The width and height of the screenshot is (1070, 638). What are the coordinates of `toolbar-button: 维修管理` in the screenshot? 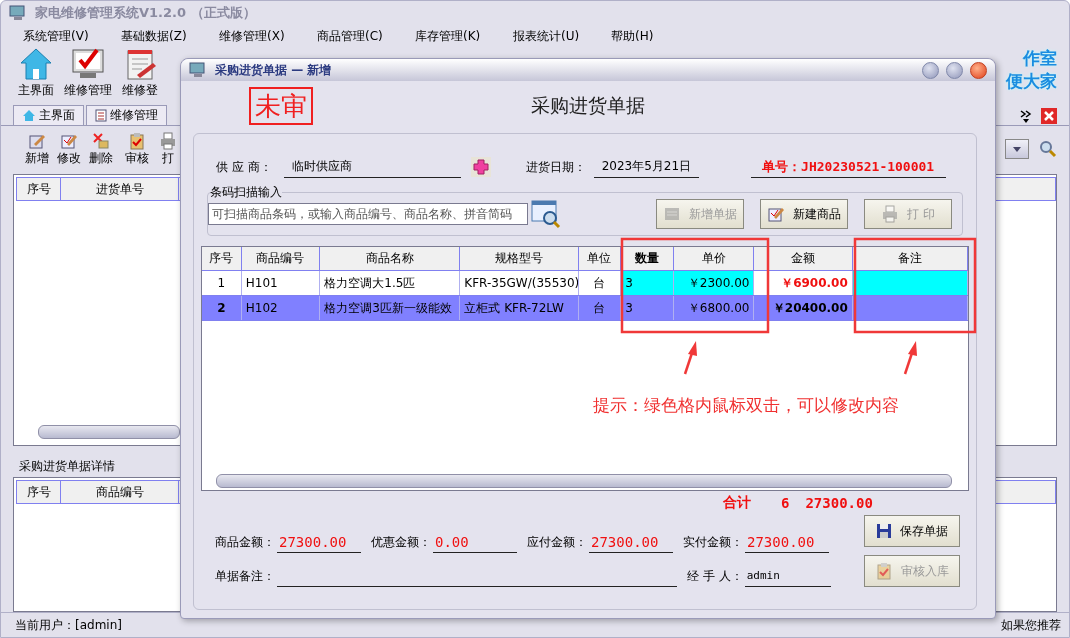 It's located at (88, 73).